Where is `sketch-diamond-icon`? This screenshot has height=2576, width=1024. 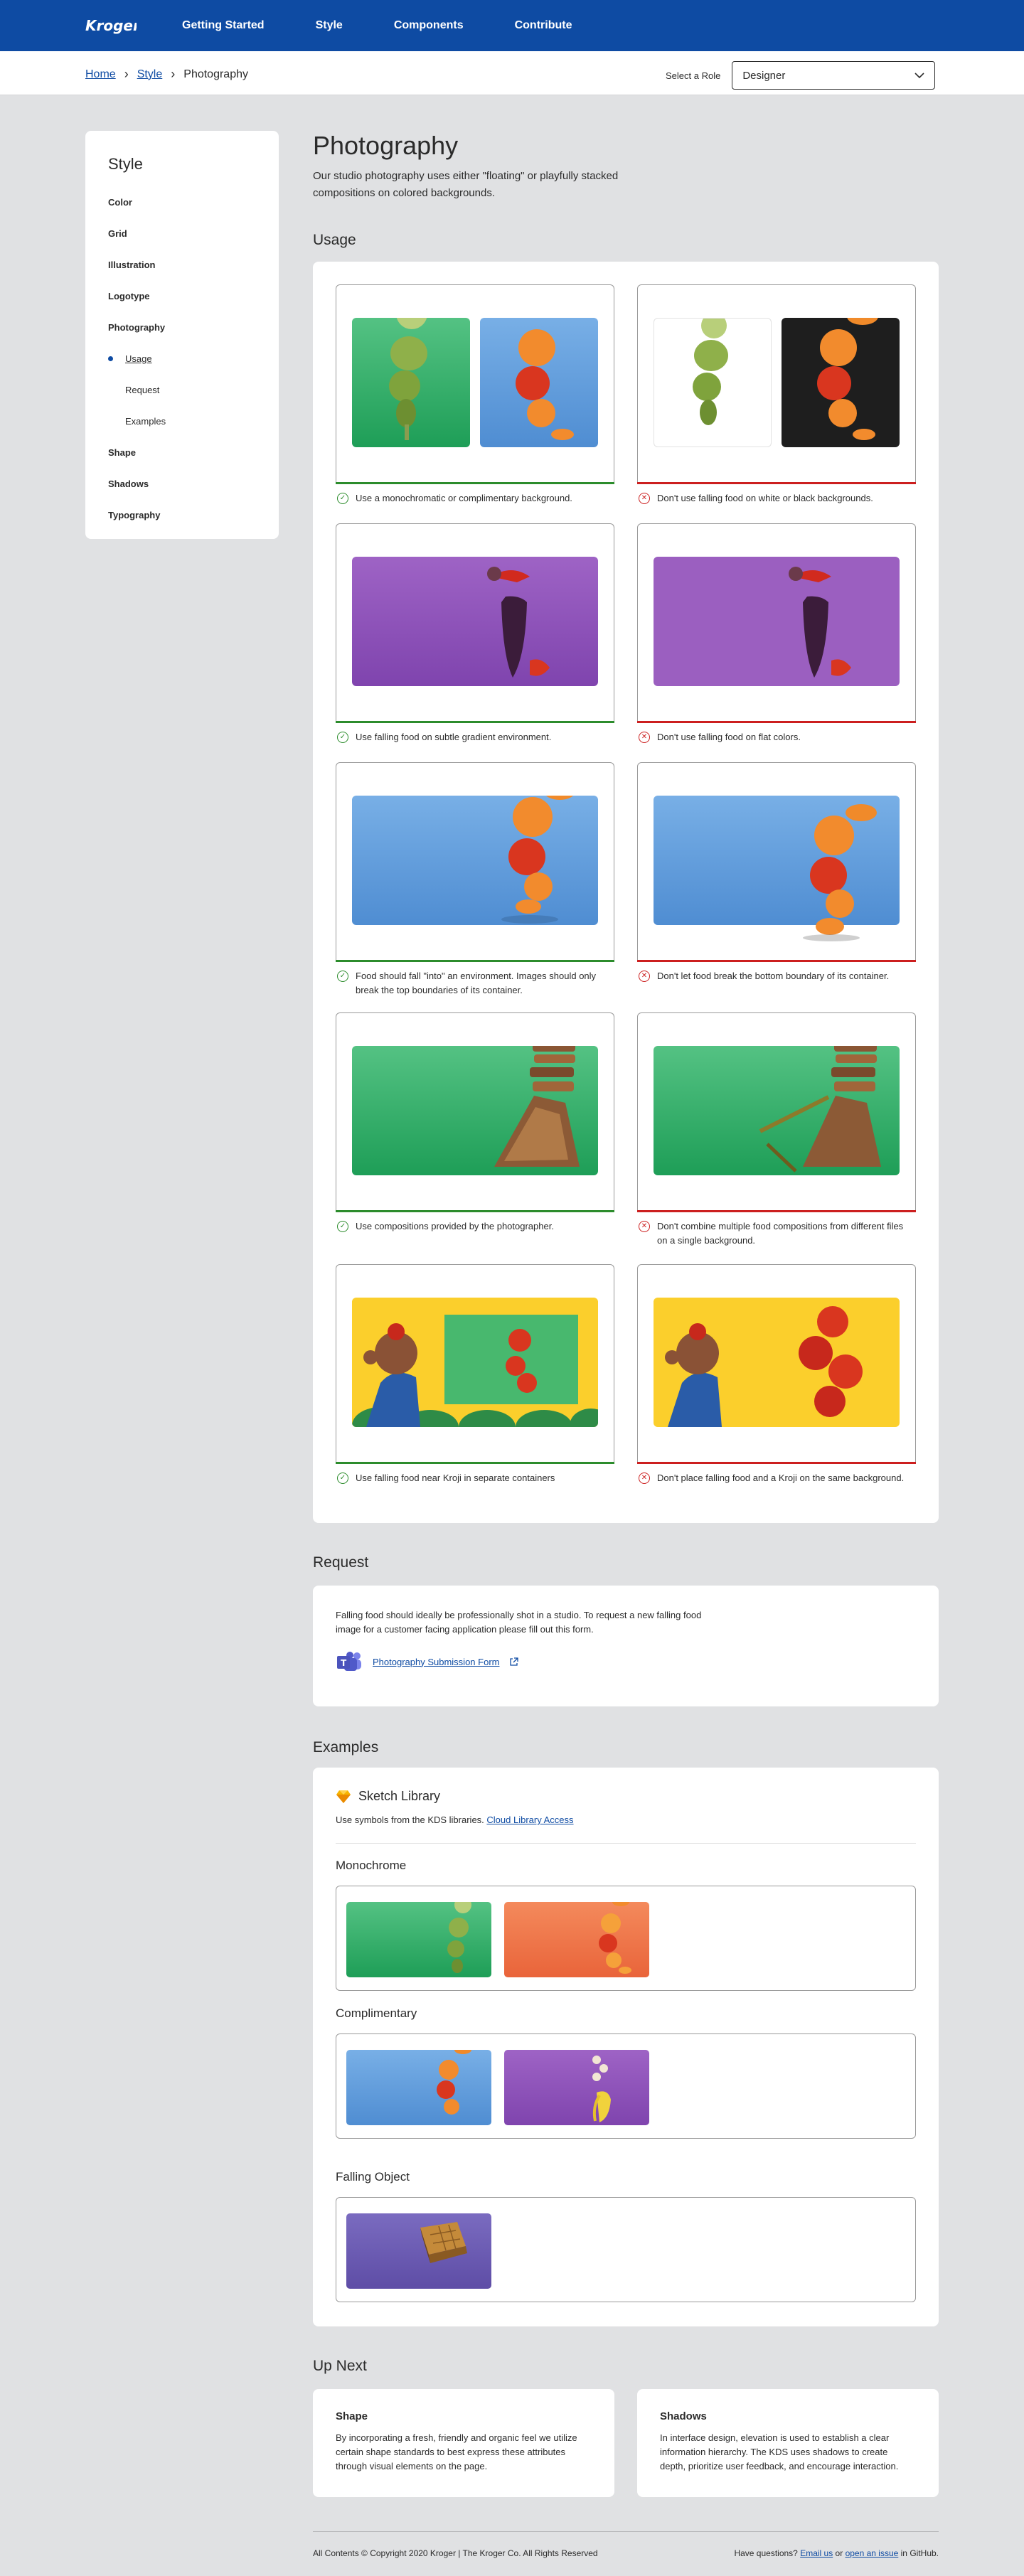
sketch-diamond-icon is located at coordinates (343, 1796).